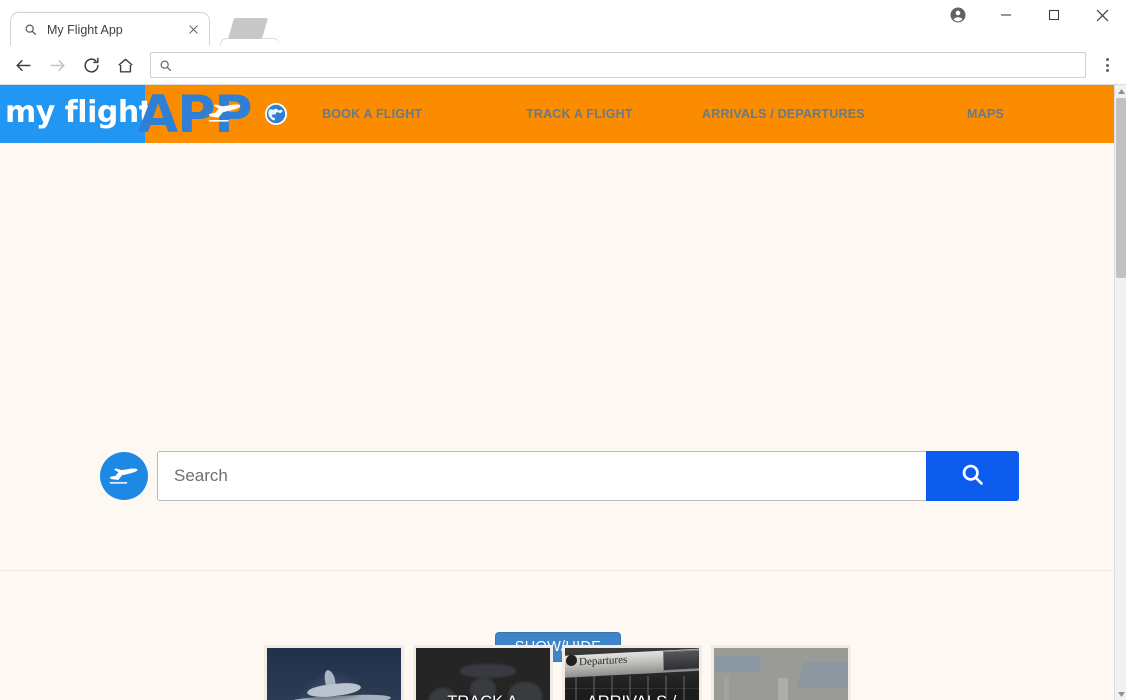 This screenshot has height=700, width=1126. What do you see at coordinates (193, 30) in the screenshot?
I see `close-icon` at bounding box center [193, 30].